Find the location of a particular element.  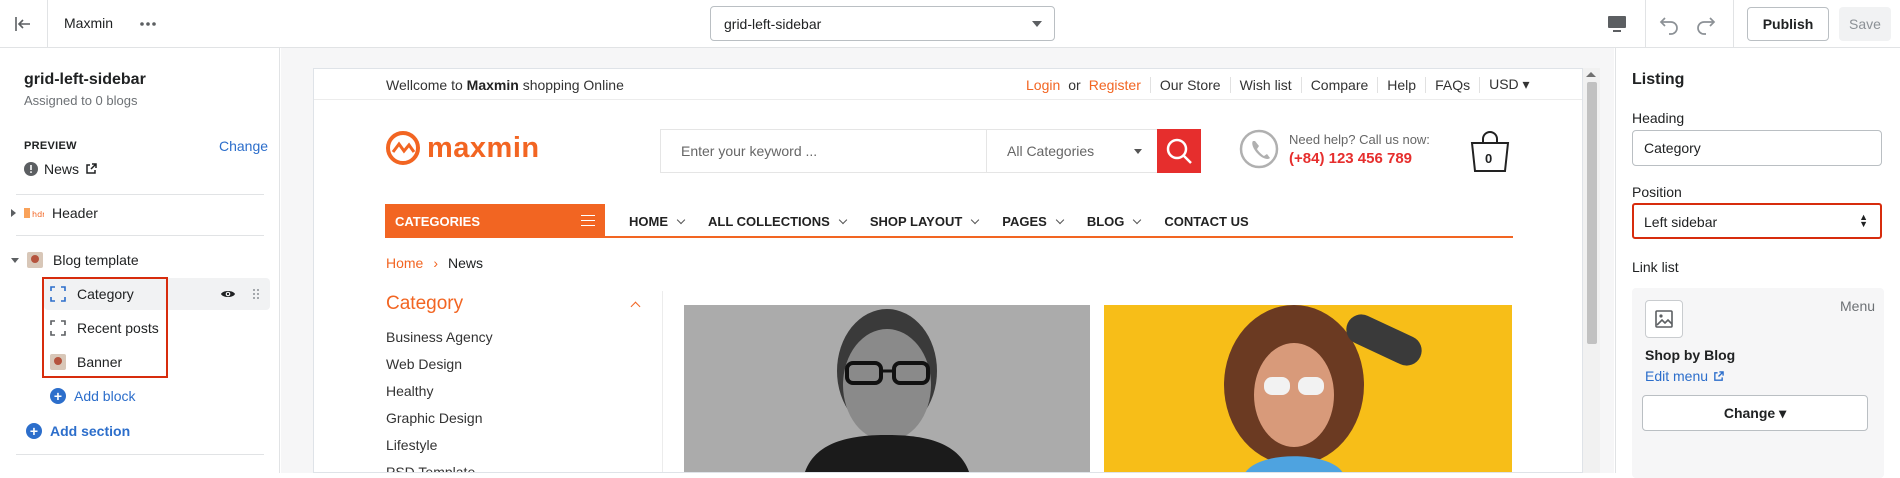

phone-icon is located at coordinates (1259, 149).